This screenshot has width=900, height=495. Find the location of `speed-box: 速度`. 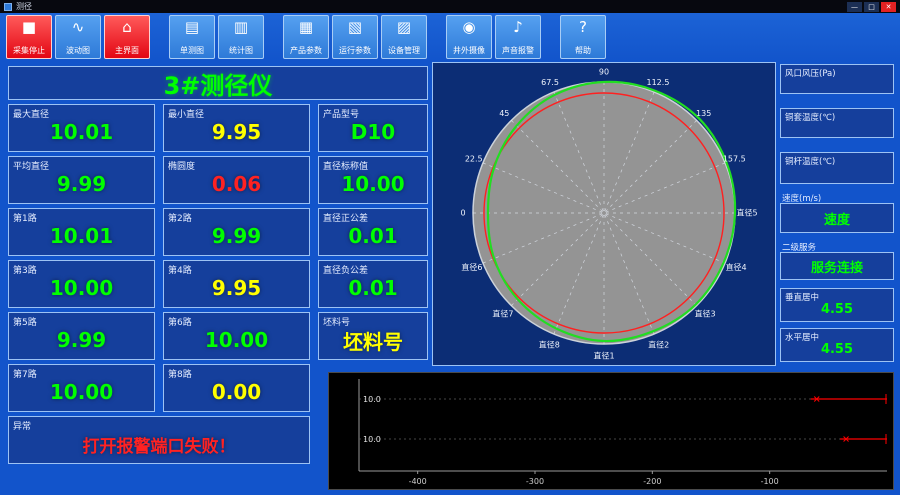

speed-box: 速度 is located at coordinates (837, 218).